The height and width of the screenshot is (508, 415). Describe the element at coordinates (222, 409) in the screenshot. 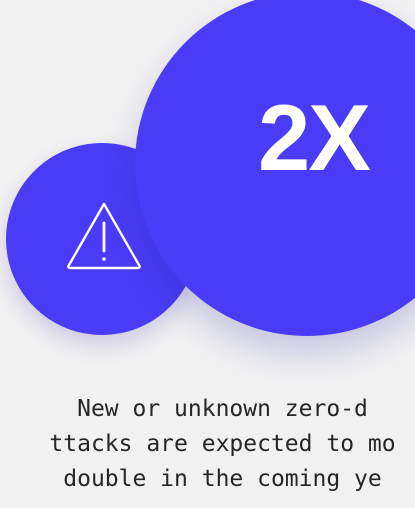

I see `caption-line-1: New or unknown zero-d` at that location.